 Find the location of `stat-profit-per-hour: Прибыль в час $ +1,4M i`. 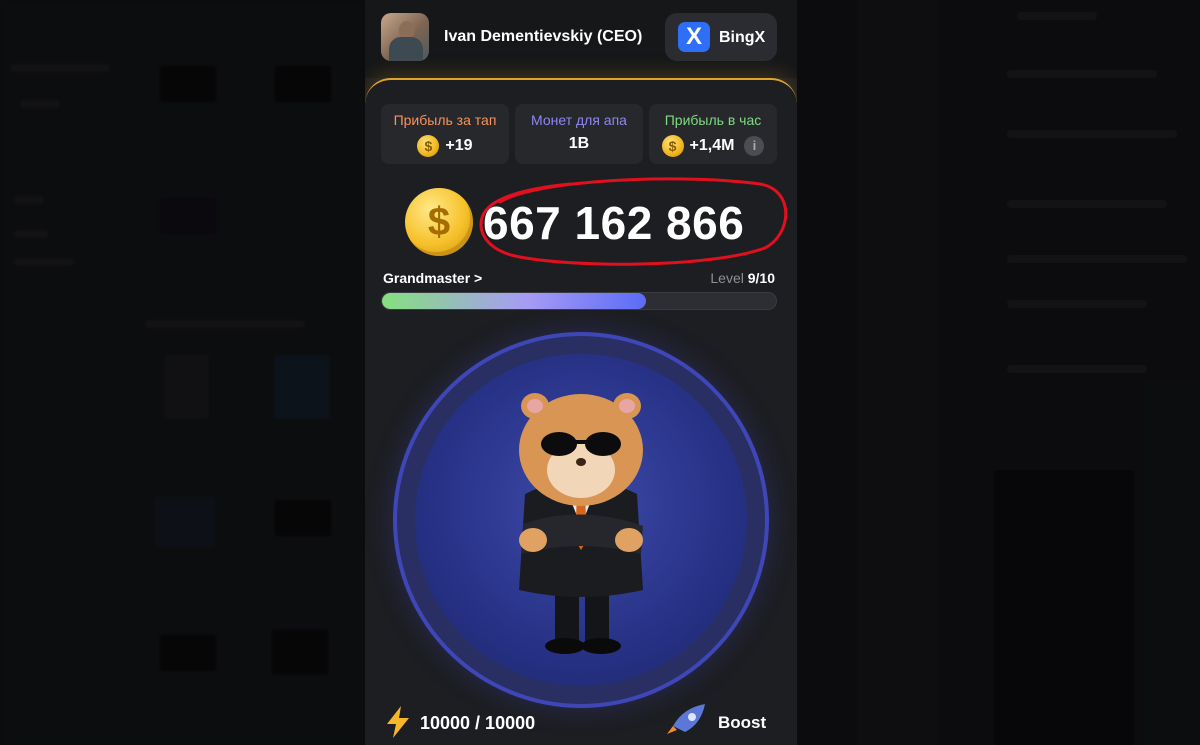

stat-profit-per-hour: Прибыль в час $ +1,4M i is located at coordinates (713, 134).